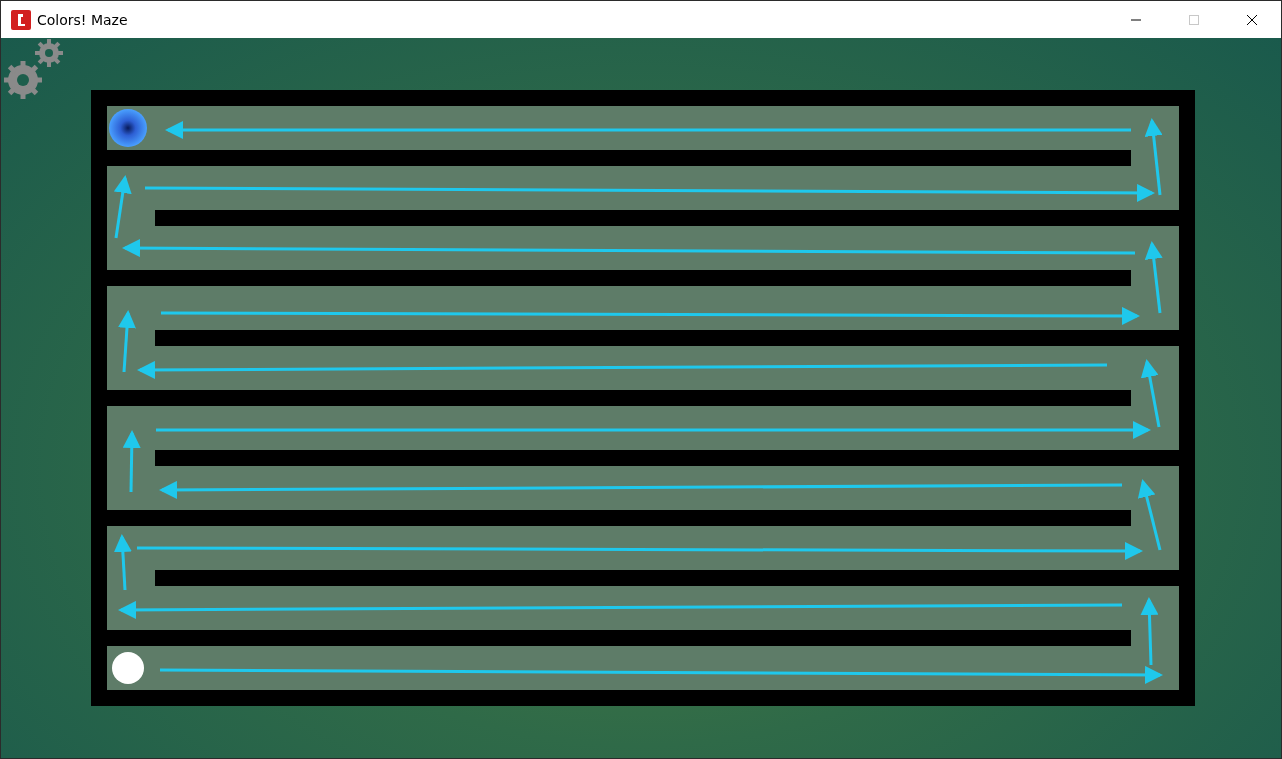 This screenshot has width=1282, height=759. Describe the element at coordinates (21, 19) in the screenshot. I see `app-logo-icon` at that location.